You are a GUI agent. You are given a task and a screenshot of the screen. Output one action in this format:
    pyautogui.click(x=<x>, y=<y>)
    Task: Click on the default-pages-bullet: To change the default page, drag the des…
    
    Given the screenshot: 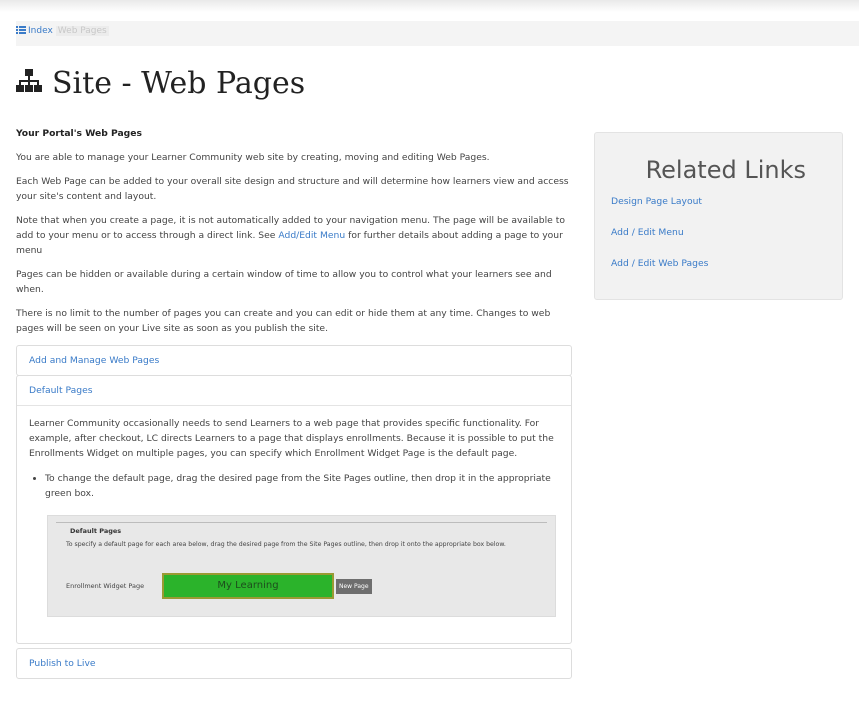 What is the action you would take?
    pyautogui.click(x=302, y=486)
    